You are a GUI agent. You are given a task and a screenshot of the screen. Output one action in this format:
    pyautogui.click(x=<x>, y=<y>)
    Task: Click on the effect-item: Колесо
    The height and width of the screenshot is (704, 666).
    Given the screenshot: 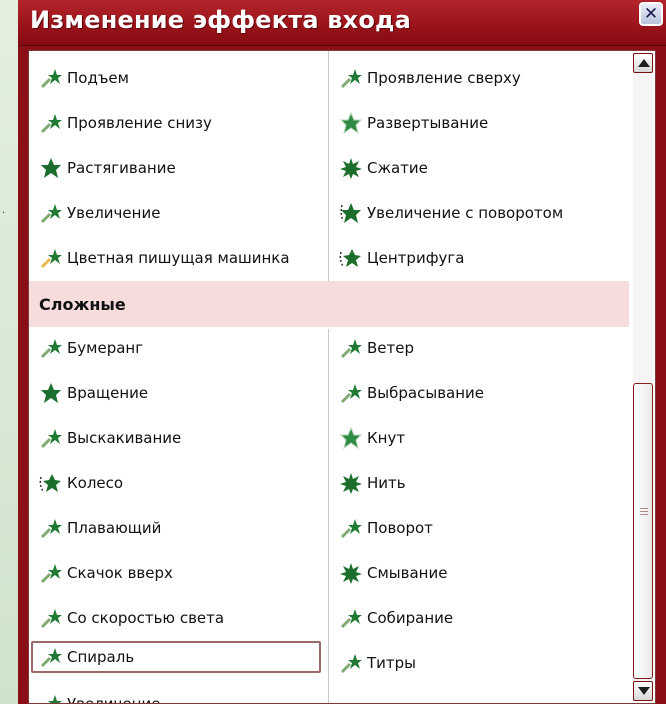 What is the action you would take?
    pyautogui.click(x=81, y=483)
    